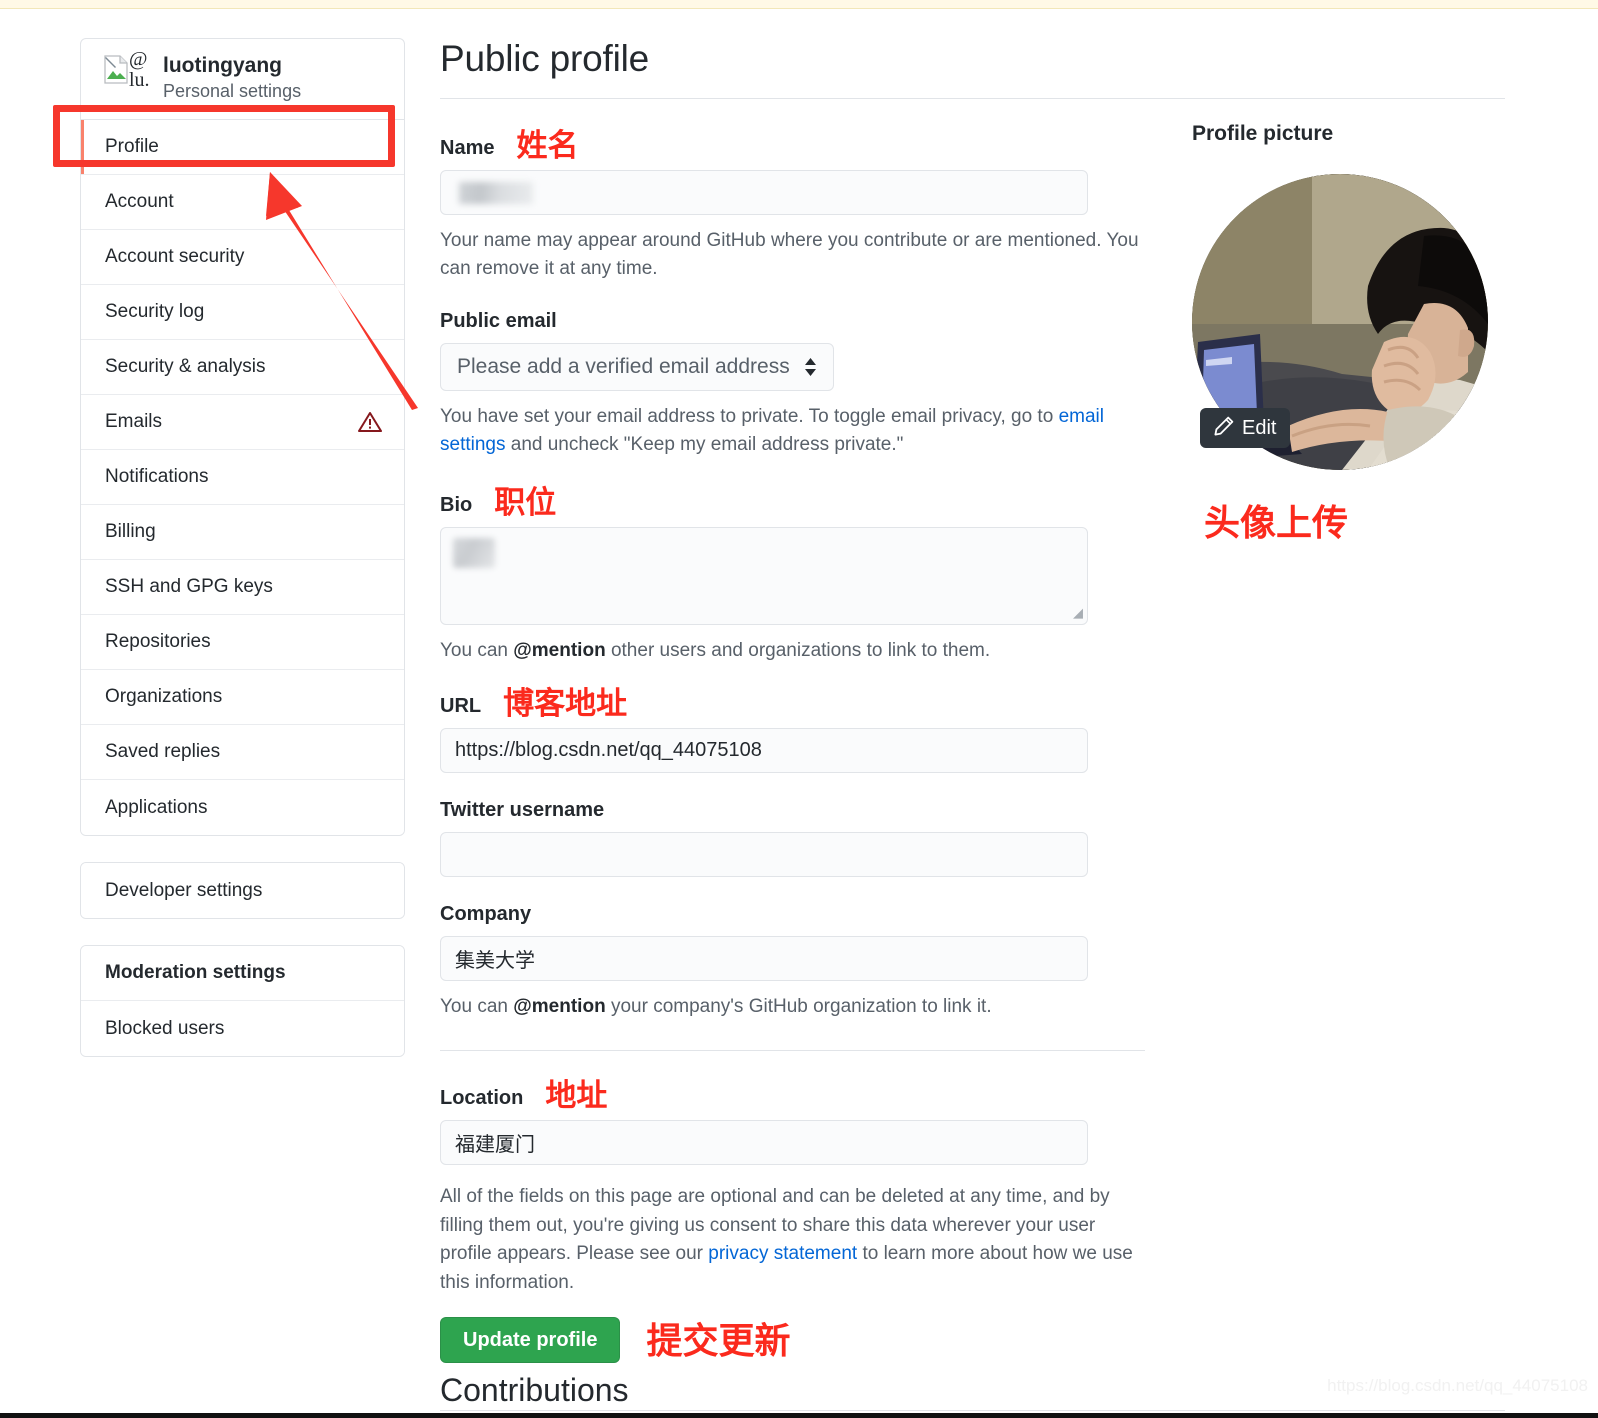 The height and width of the screenshot is (1418, 1598). What do you see at coordinates (559, 651) in the screenshot?
I see `bio-hint-mention: @mention` at bounding box center [559, 651].